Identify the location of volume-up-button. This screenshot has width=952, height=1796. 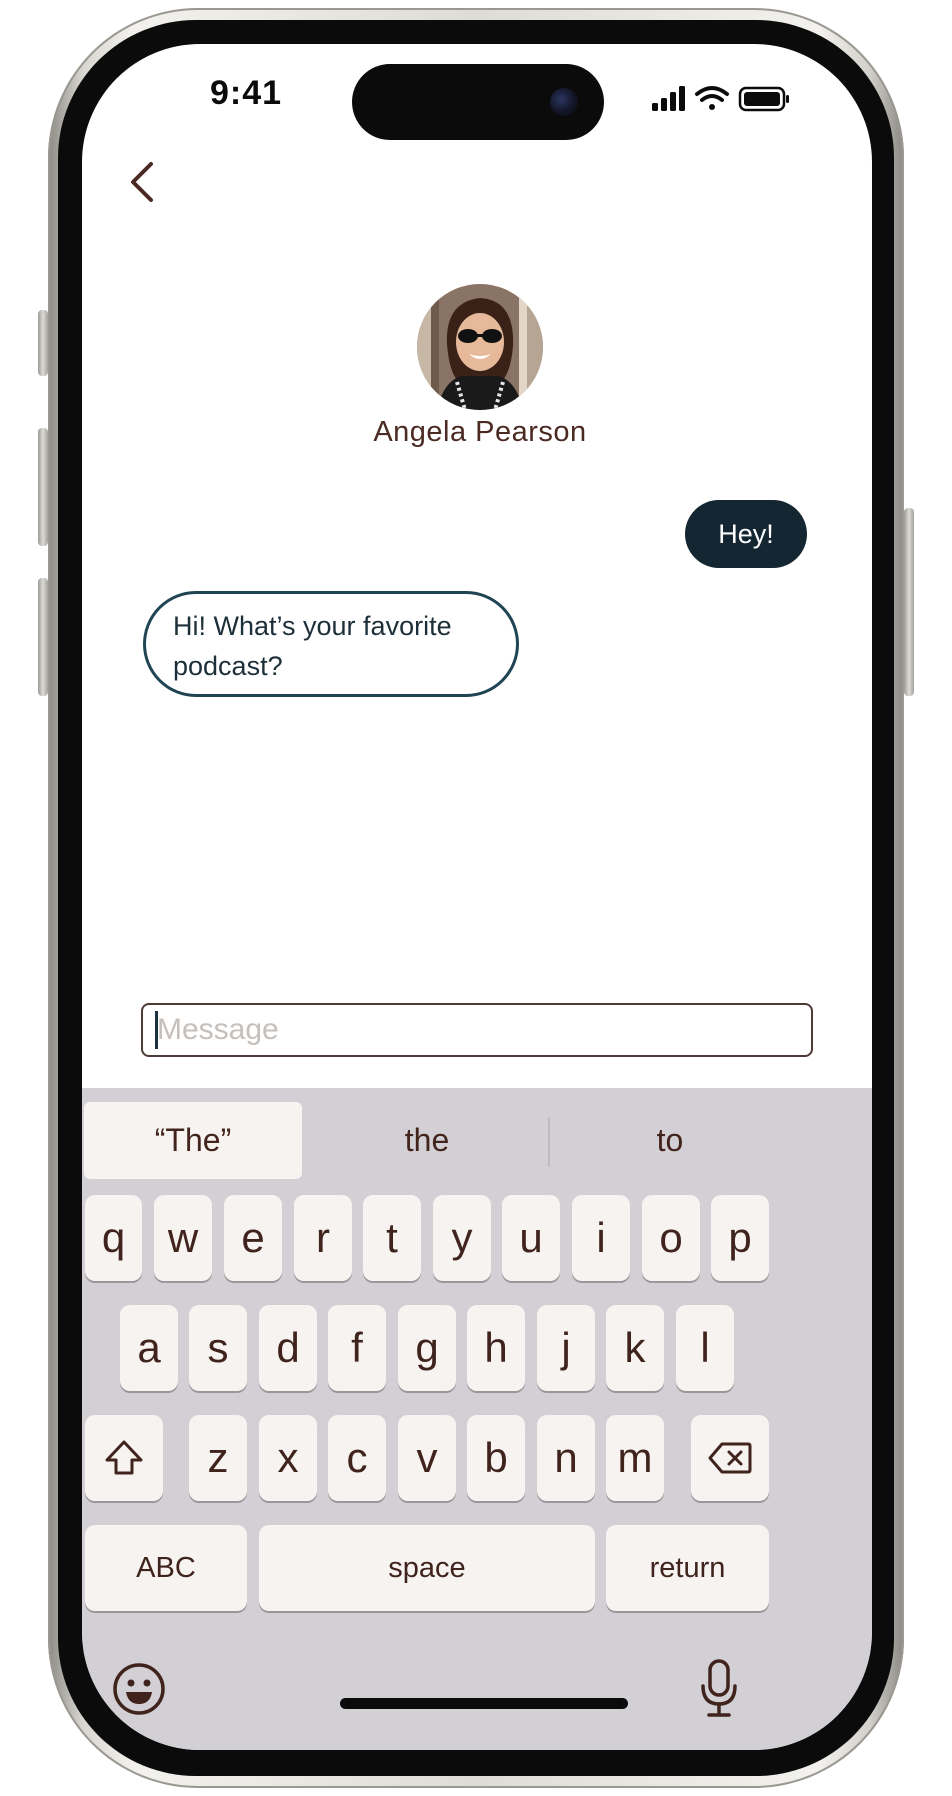
(43, 487).